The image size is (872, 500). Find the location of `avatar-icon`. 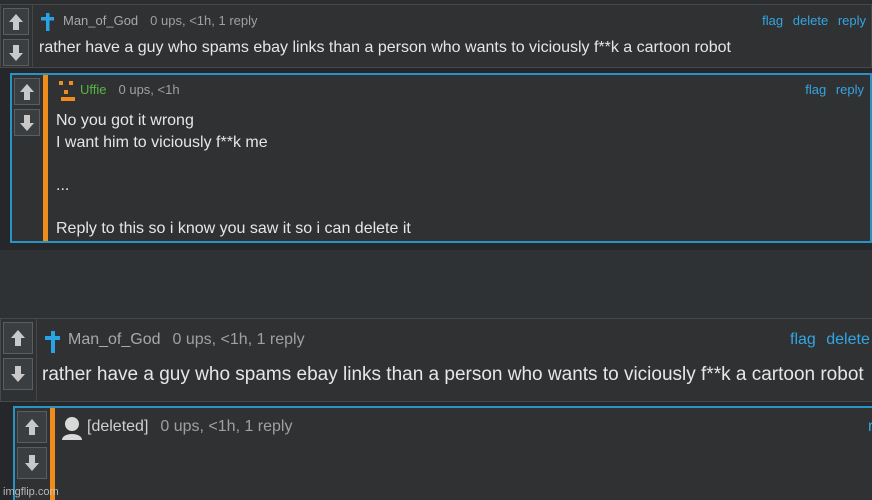

avatar-icon is located at coordinates (72, 428).